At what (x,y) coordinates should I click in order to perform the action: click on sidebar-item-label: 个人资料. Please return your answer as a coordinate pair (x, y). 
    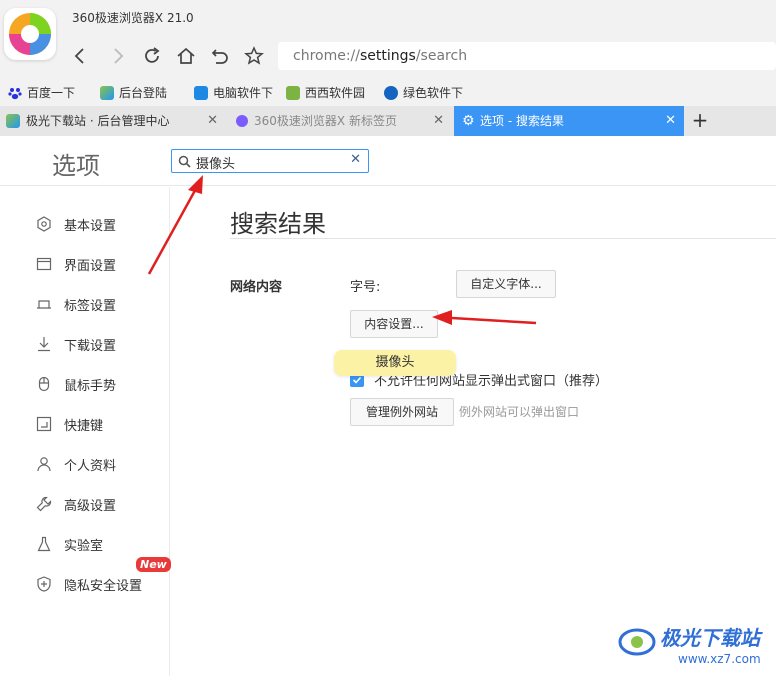
    Looking at the image, I should click on (90, 466).